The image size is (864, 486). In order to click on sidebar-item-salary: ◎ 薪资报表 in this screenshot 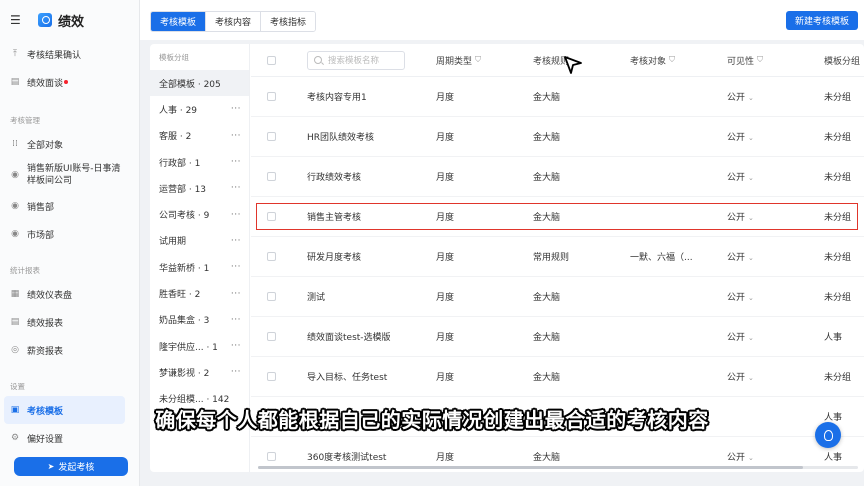, I will do `click(69, 350)`.